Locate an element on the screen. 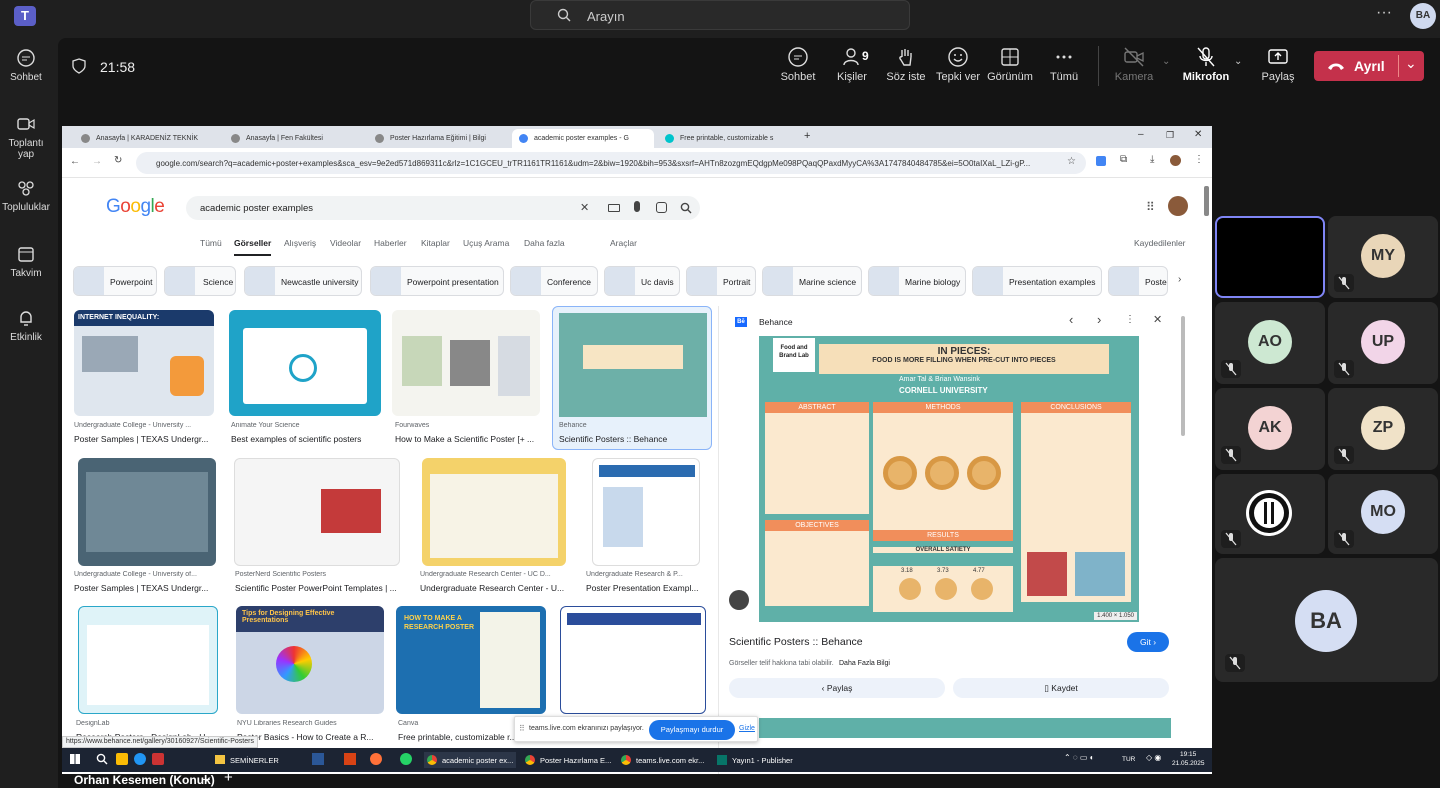  chevron-left-icon: ‹ is located at coordinates (1071, 319).